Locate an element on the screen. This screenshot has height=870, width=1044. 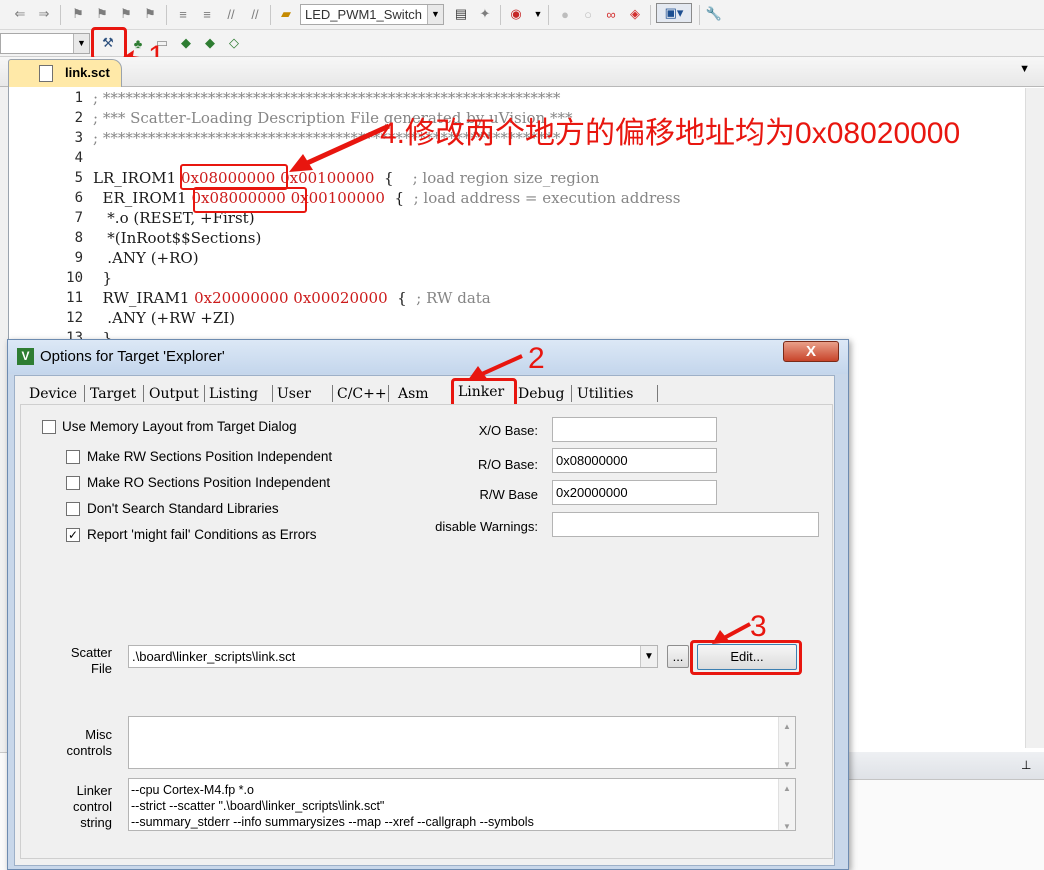
misc-controls-label-2: controls is located at coordinates (89, 750).